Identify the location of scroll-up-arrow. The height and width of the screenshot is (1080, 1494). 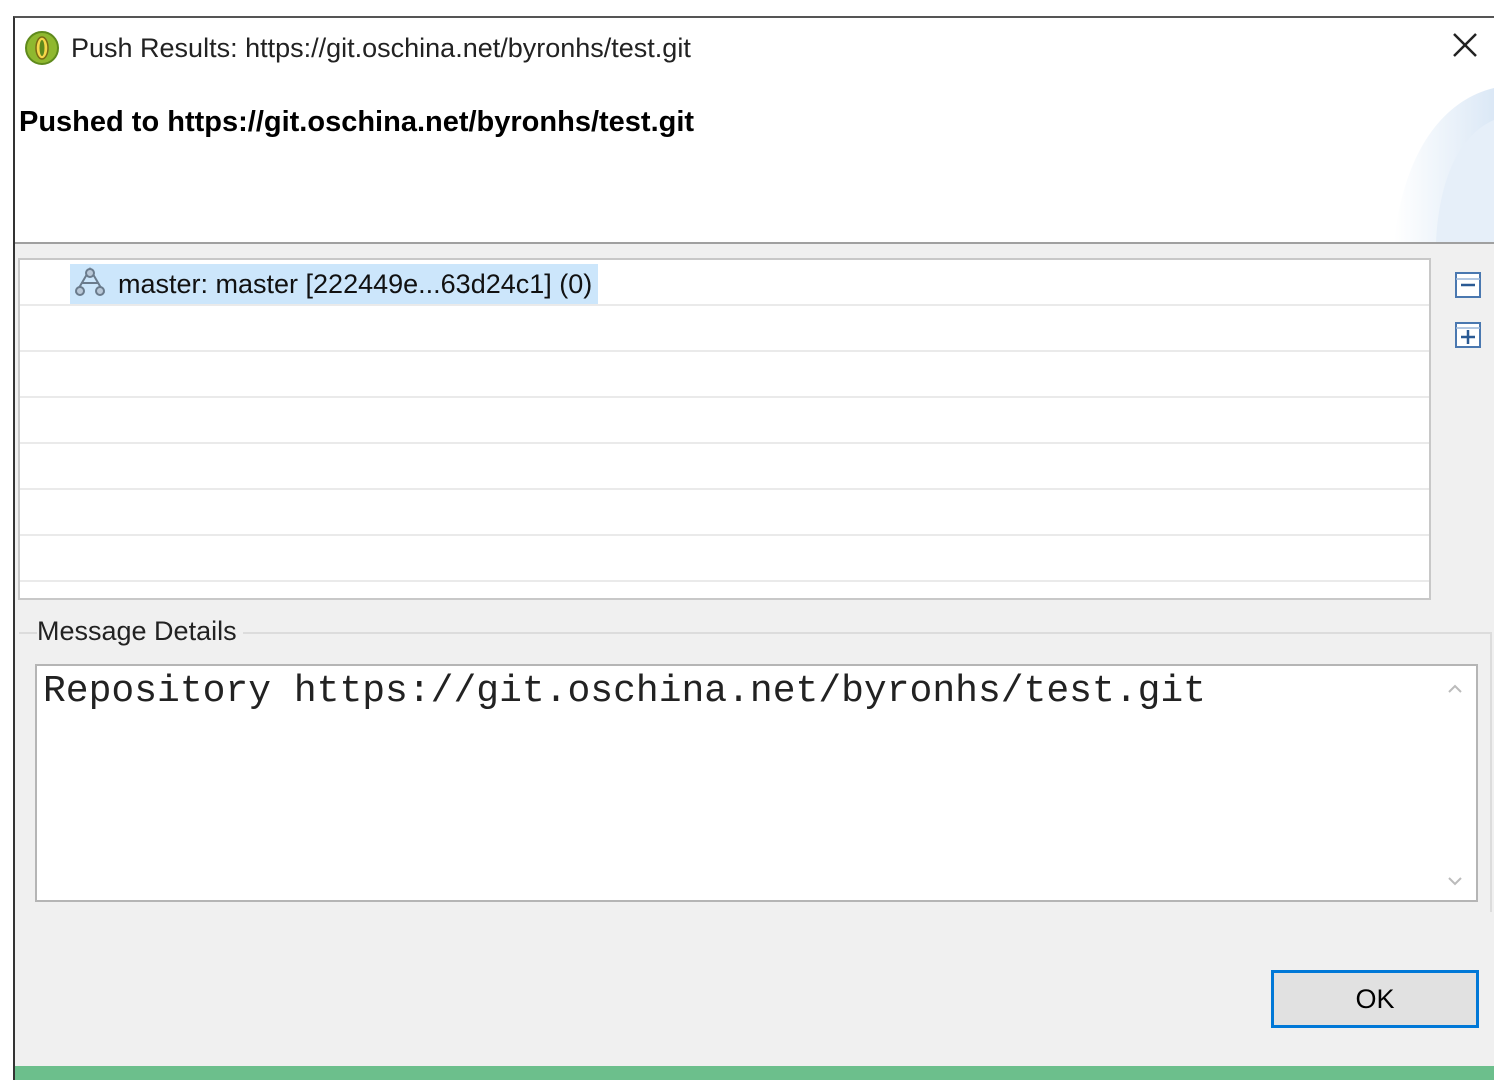
(1455, 689).